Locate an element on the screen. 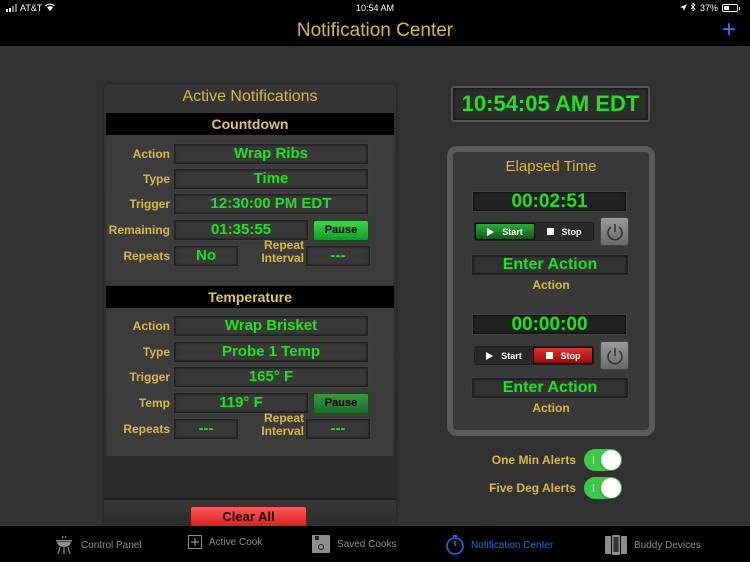 The width and height of the screenshot is (750, 562). countdown-type-field: Time is located at coordinates (271, 179).